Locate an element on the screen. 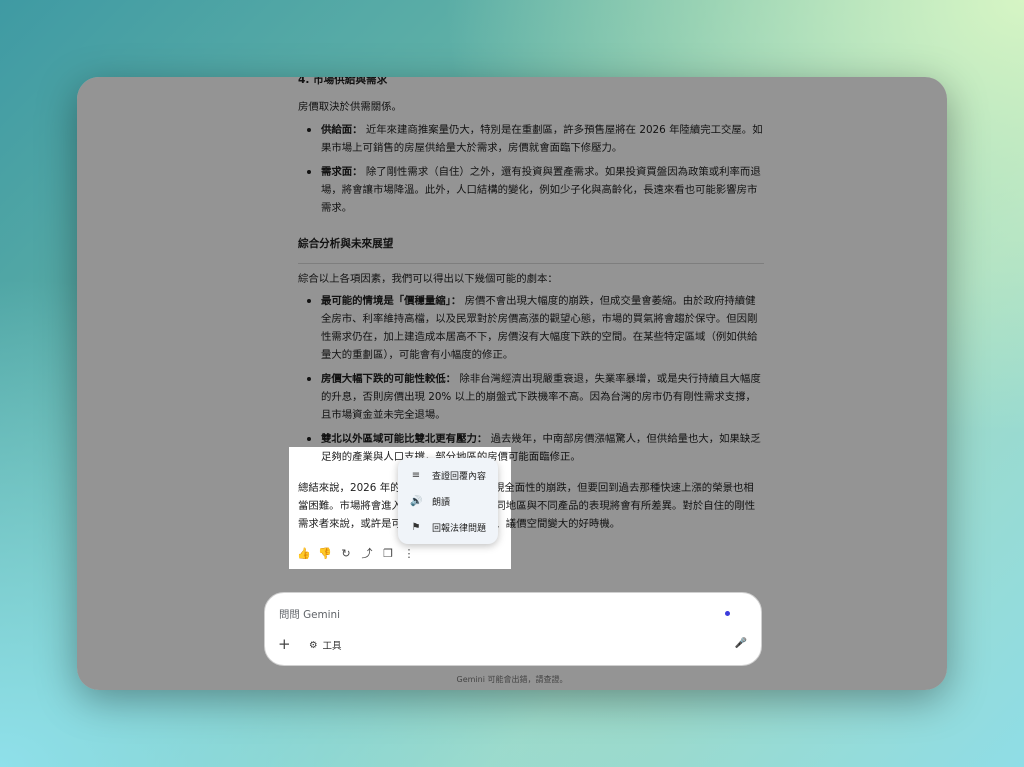 The height and width of the screenshot is (767, 1024). status-dot is located at coordinates (727, 613).